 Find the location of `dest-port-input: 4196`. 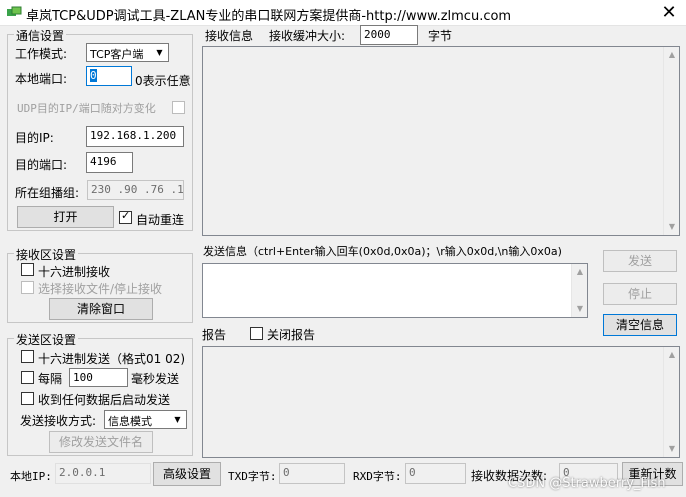

dest-port-input: 4196 is located at coordinates (109, 162).